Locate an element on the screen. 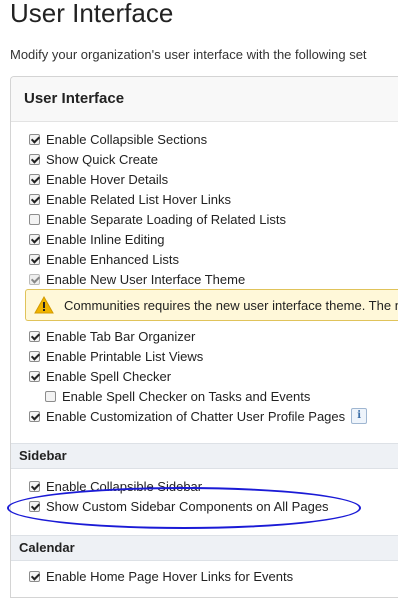  checkbox-disabled is located at coordinates (34, 279).